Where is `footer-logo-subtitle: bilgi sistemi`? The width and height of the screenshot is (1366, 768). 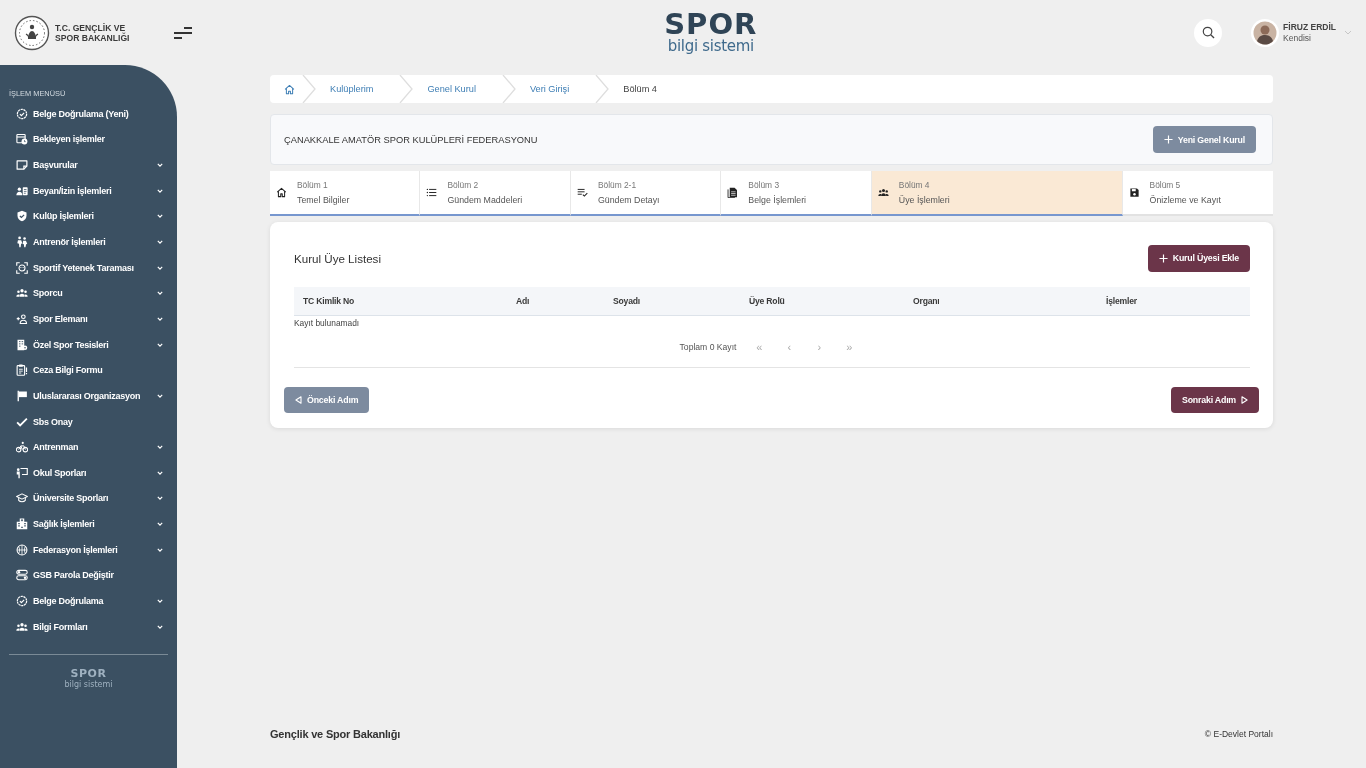
footer-logo-subtitle: bilgi sistemi is located at coordinates (88, 685).